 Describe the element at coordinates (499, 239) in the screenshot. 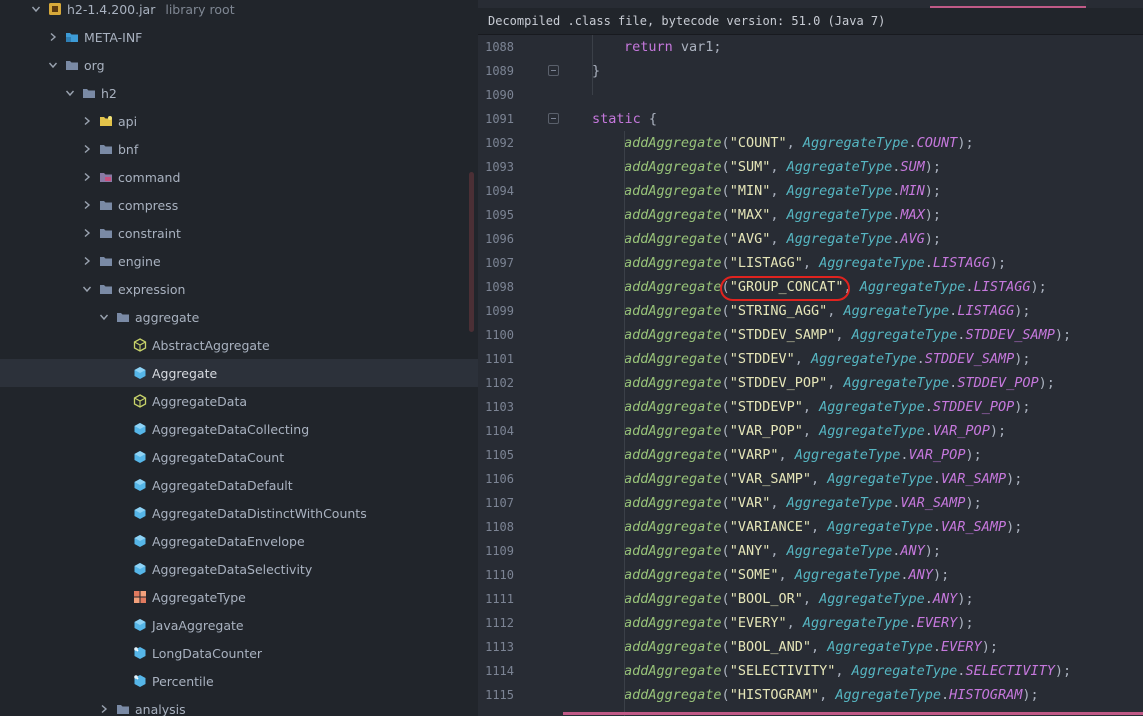

I see `line-number: 1096` at that location.